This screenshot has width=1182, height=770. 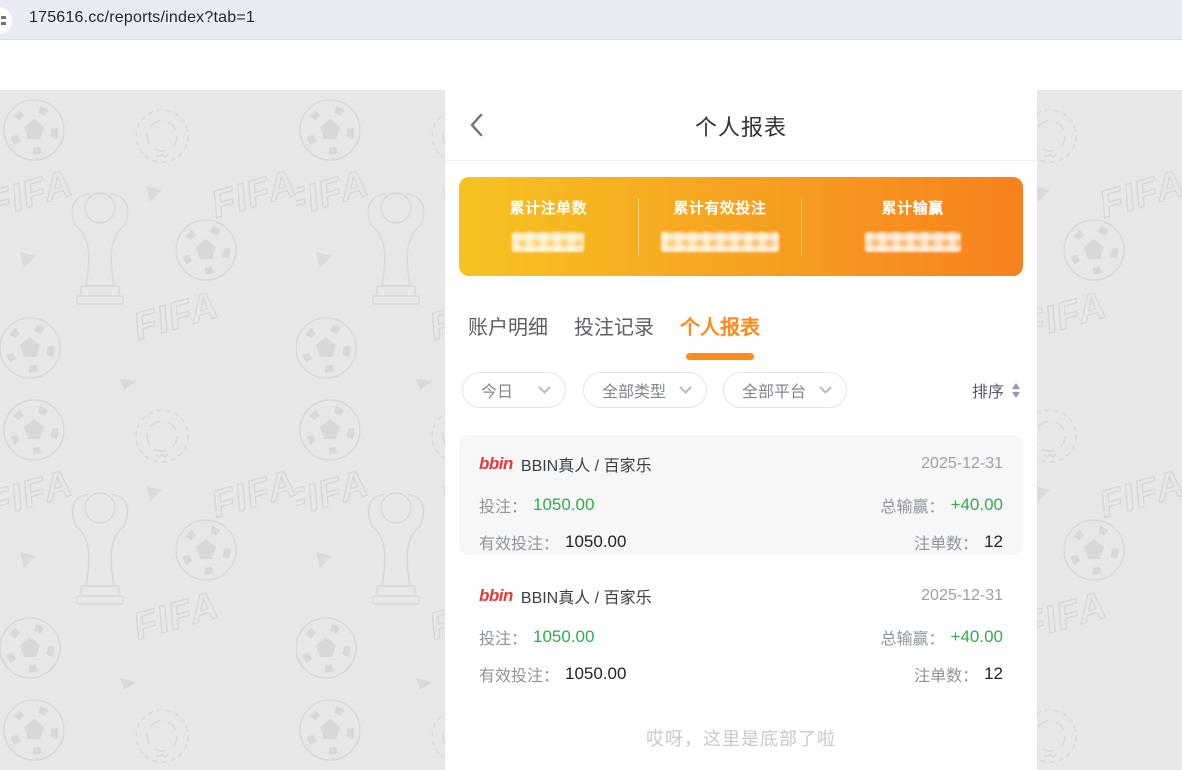 I want to click on date-filter-value: 今日, so click(x=497, y=392).